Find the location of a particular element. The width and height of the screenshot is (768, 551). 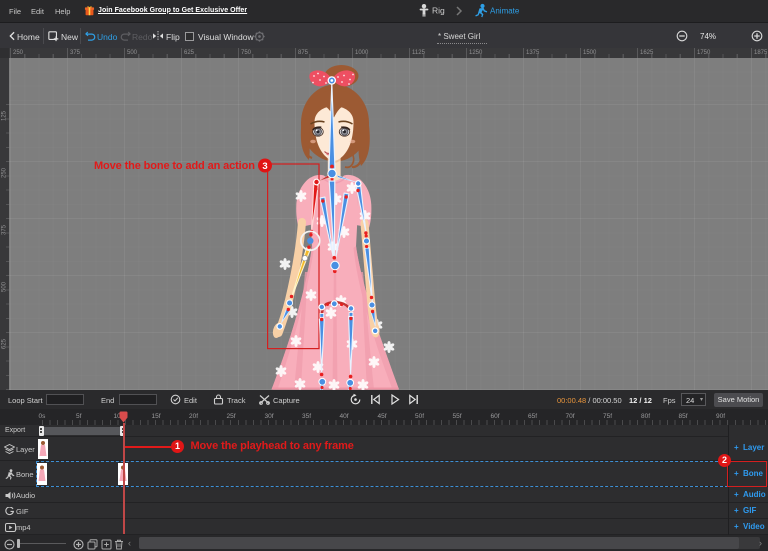

svg-text: Rig is located at coordinates (438, 11).